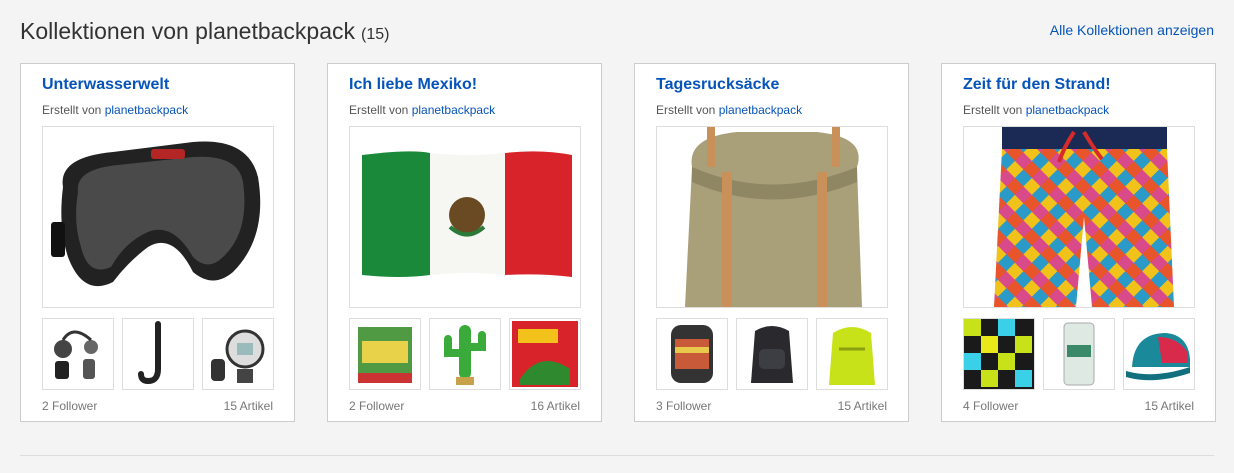 This screenshot has width=1234, height=473. Describe the element at coordinates (1084, 217) in the screenshot. I see `board-shorts-image` at that location.